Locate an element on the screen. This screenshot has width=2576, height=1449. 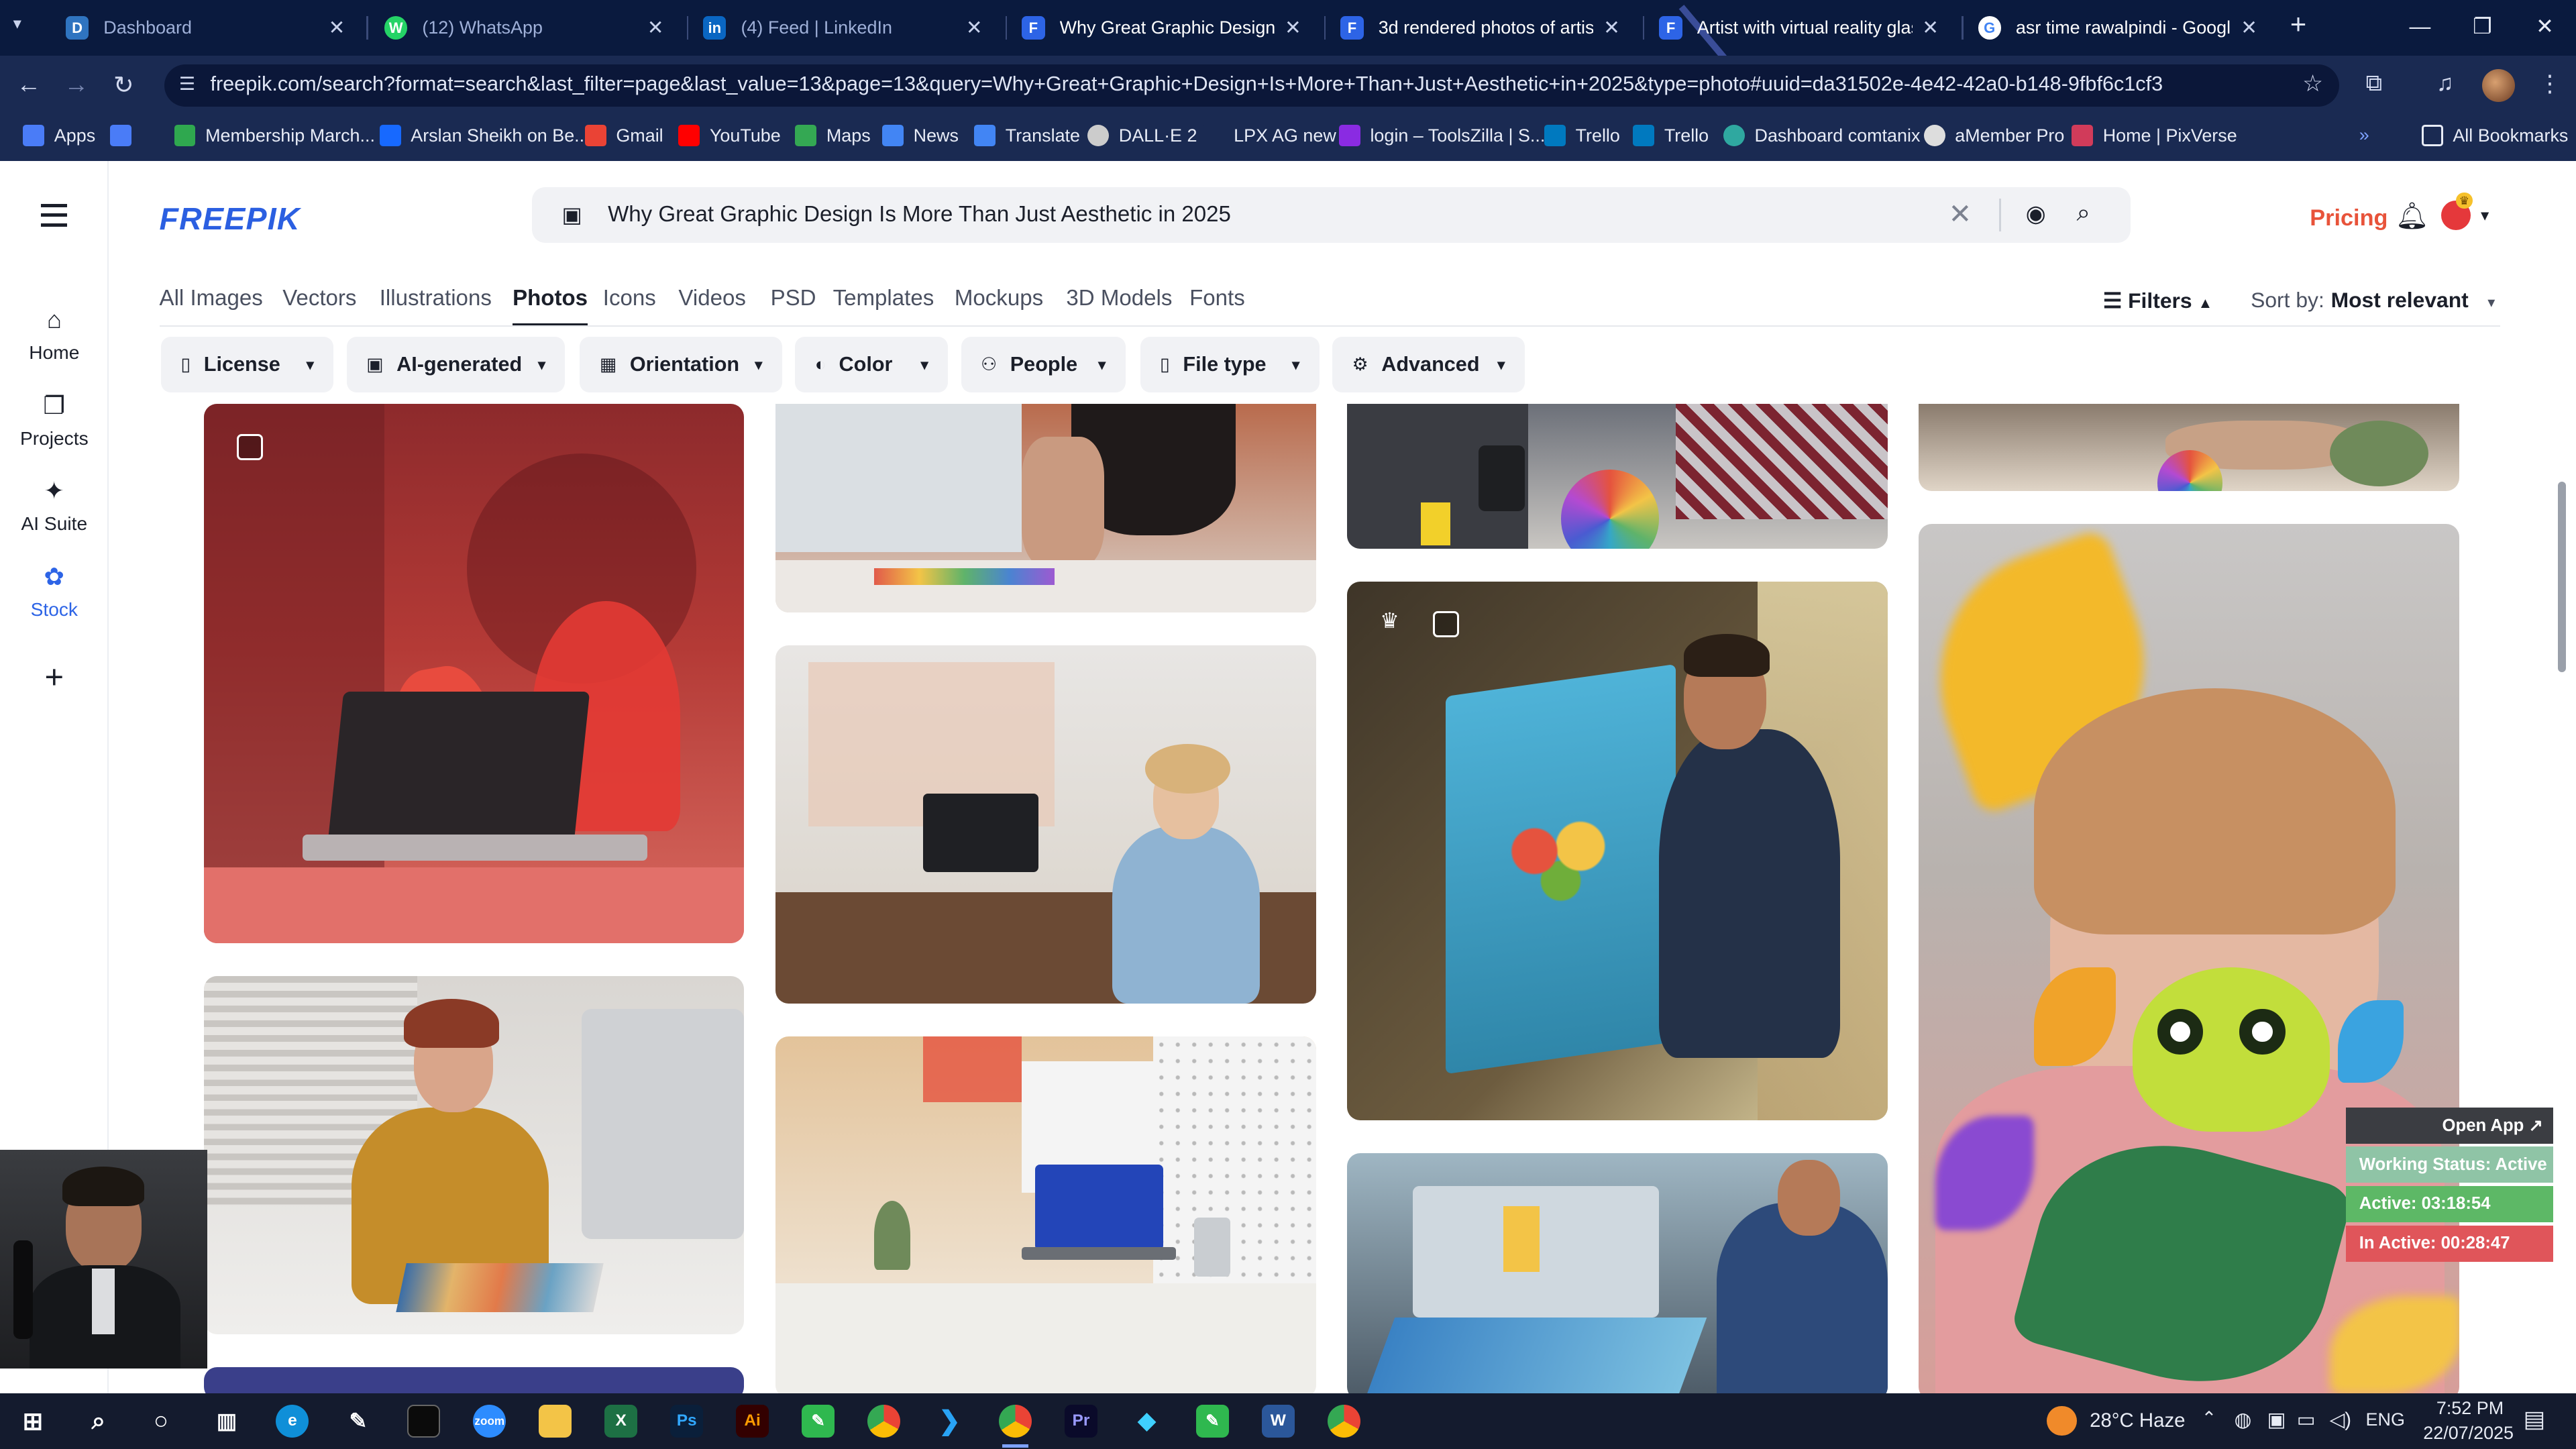
photo-tattoo-arm-desk is located at coordinates (2189, 448).